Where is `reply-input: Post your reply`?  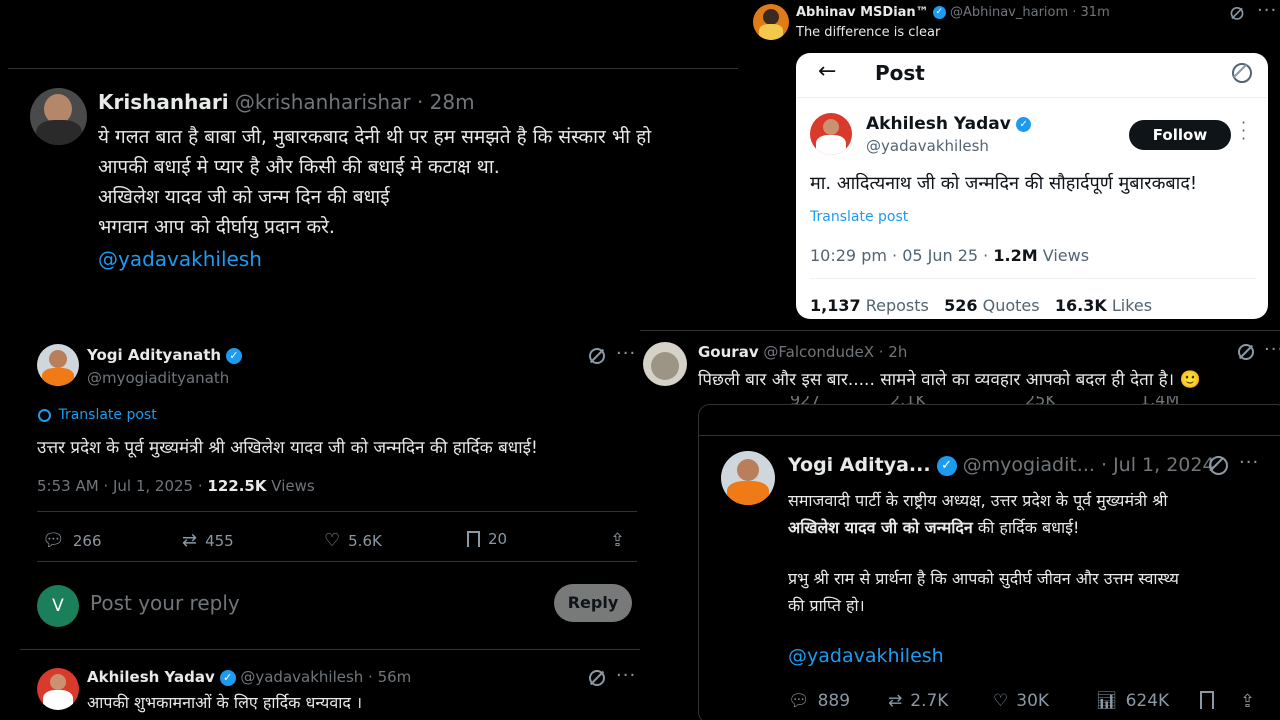 reply-input: Post your reply is located at coordinates (165, 603).